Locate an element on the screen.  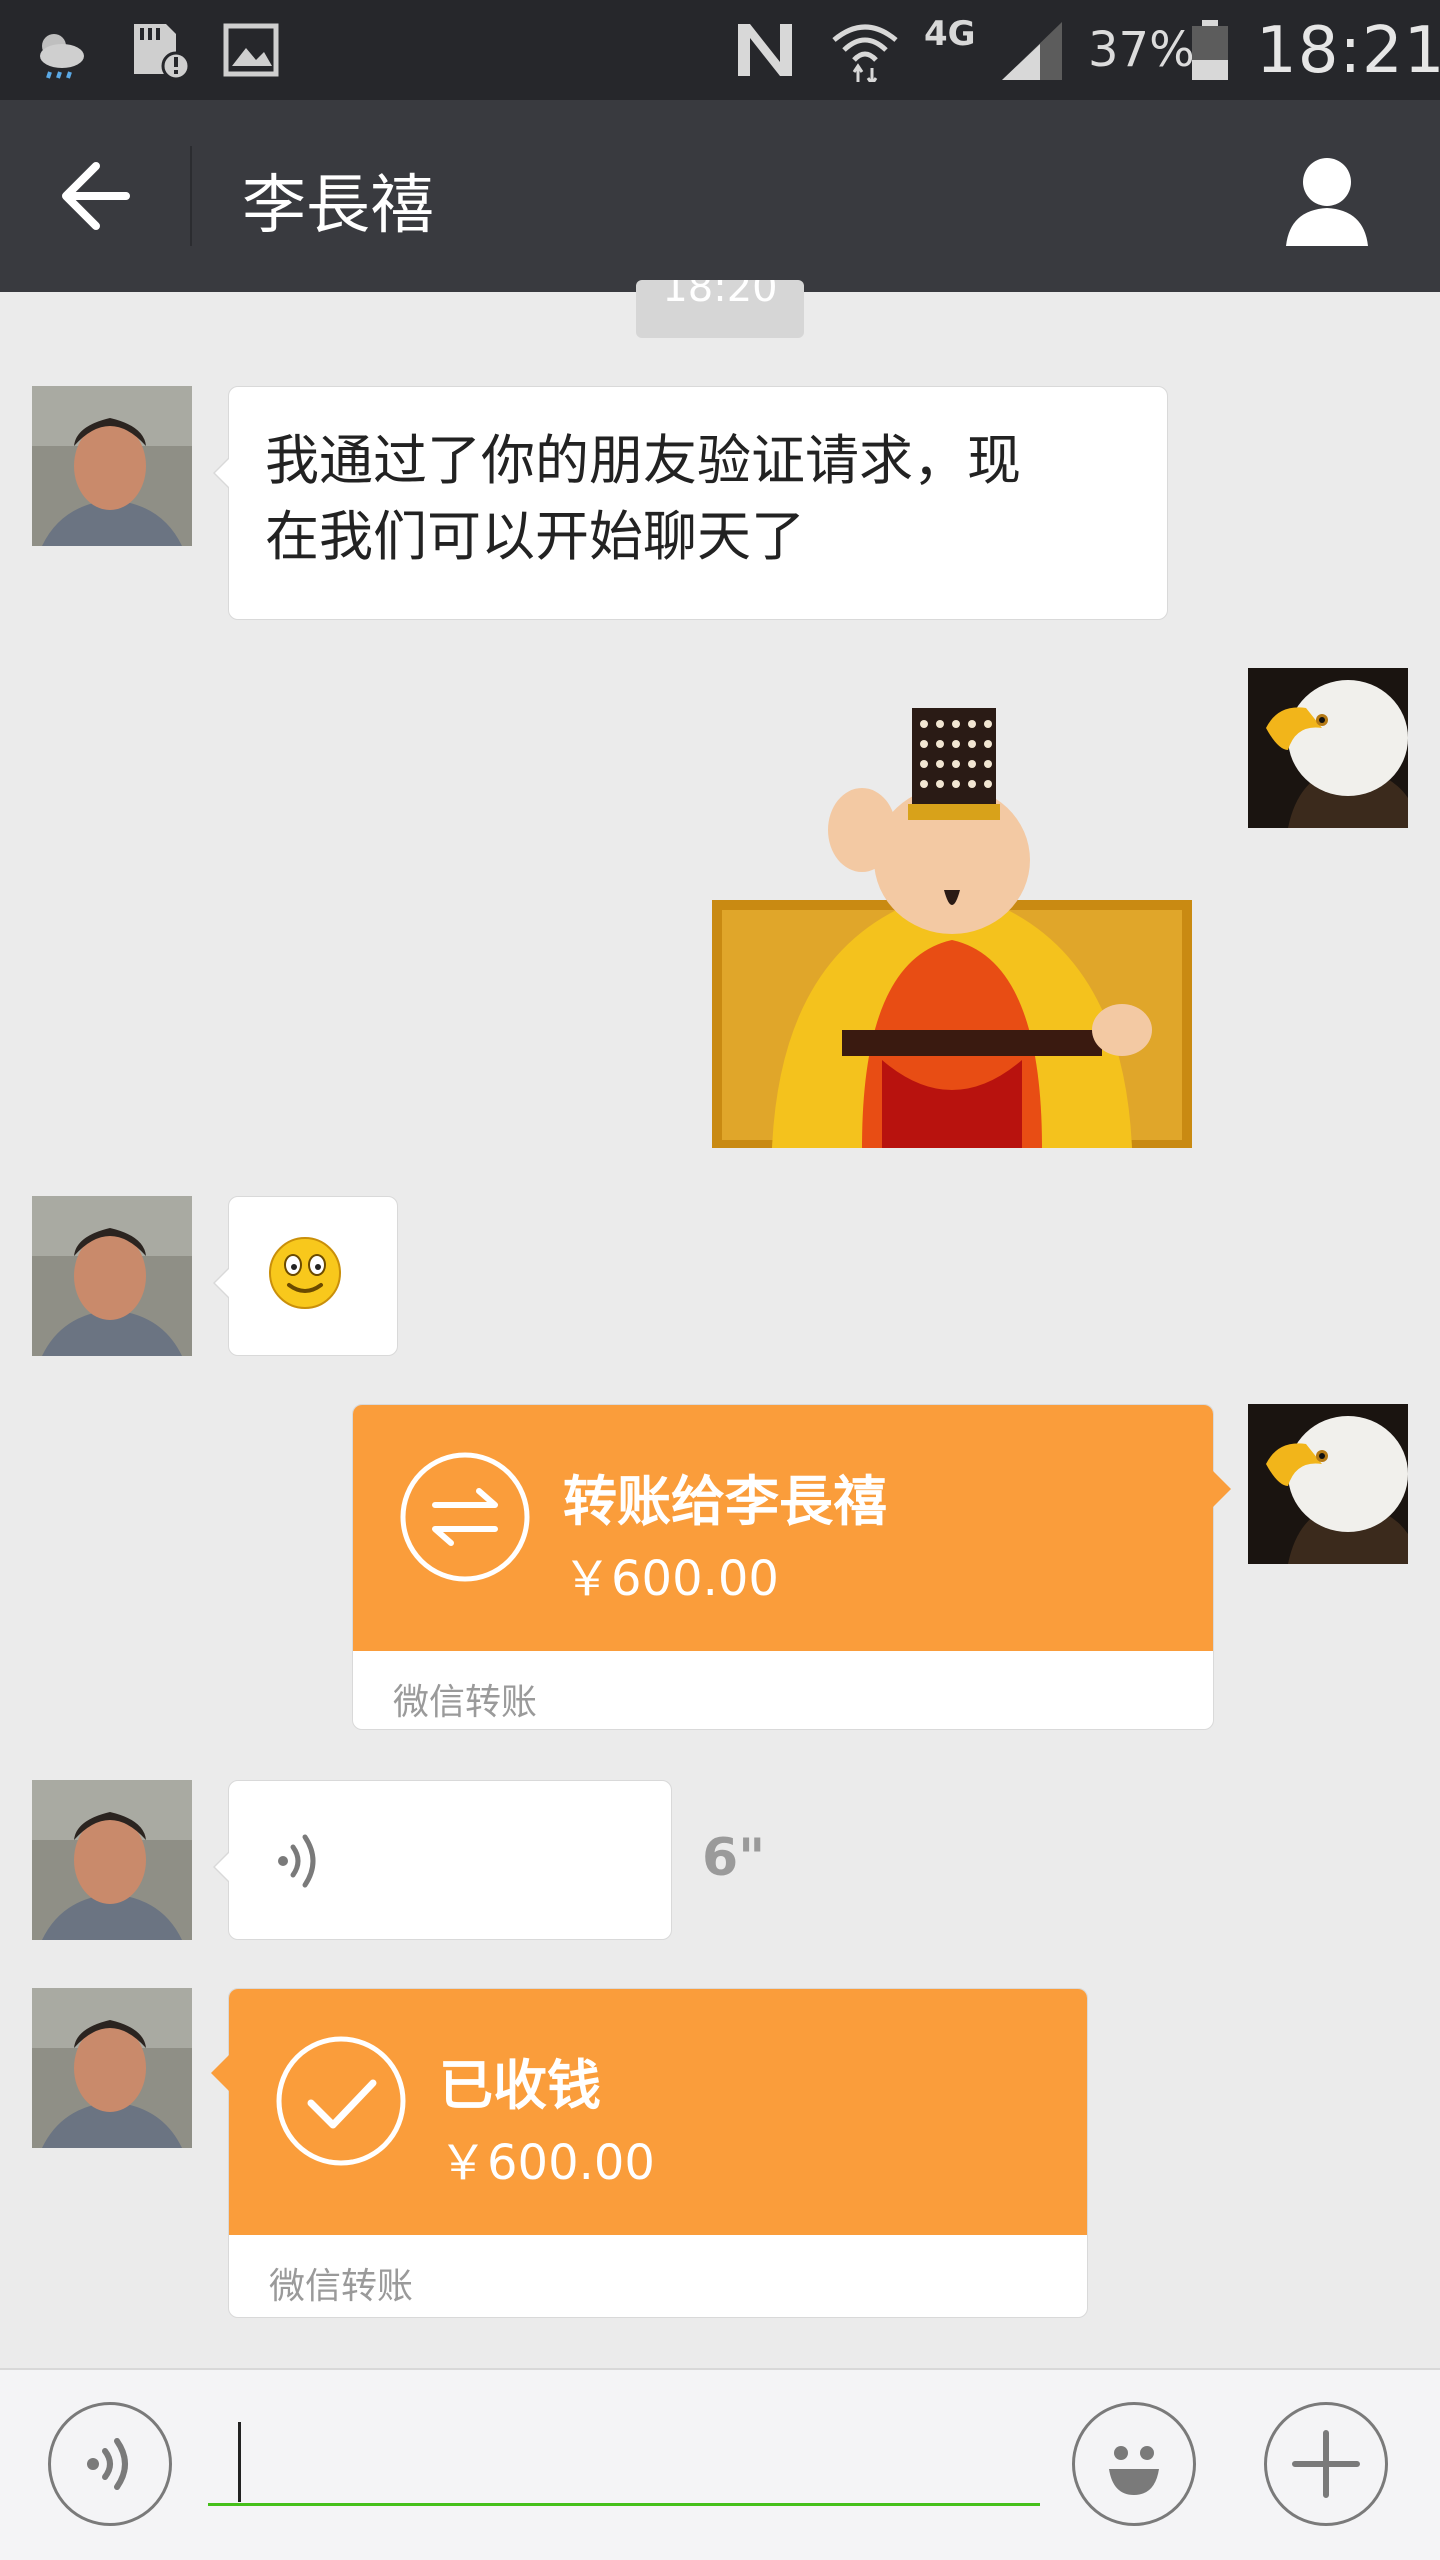
emperor-sticker is located at coordinates (952, 924).